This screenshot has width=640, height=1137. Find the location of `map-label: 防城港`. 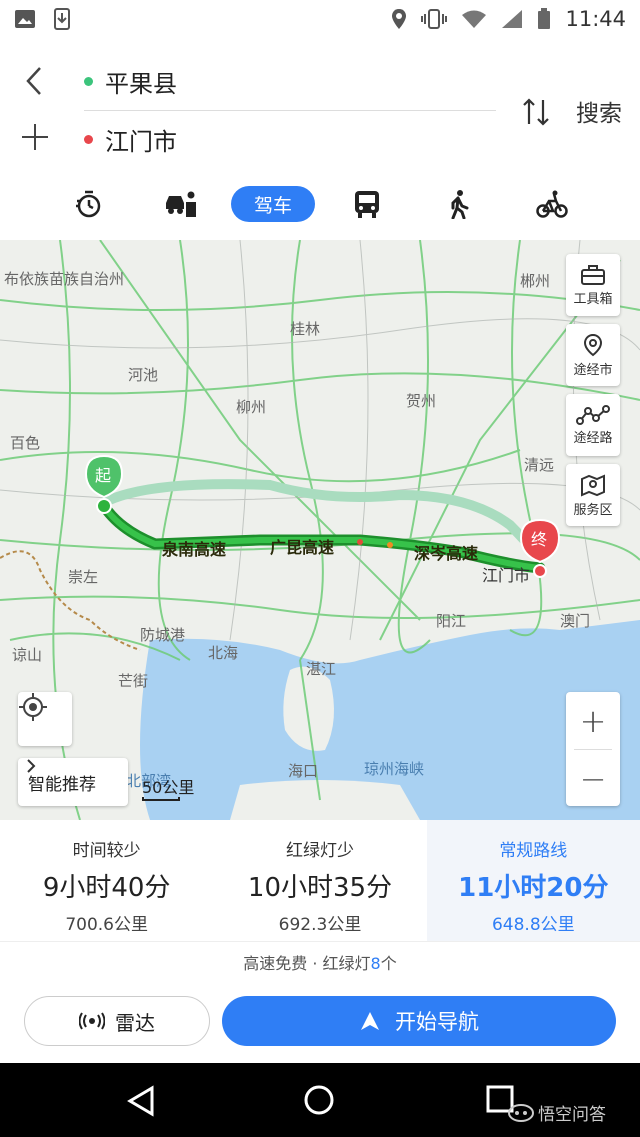

map-label: 防城港 is located at coordinates (163, 635).